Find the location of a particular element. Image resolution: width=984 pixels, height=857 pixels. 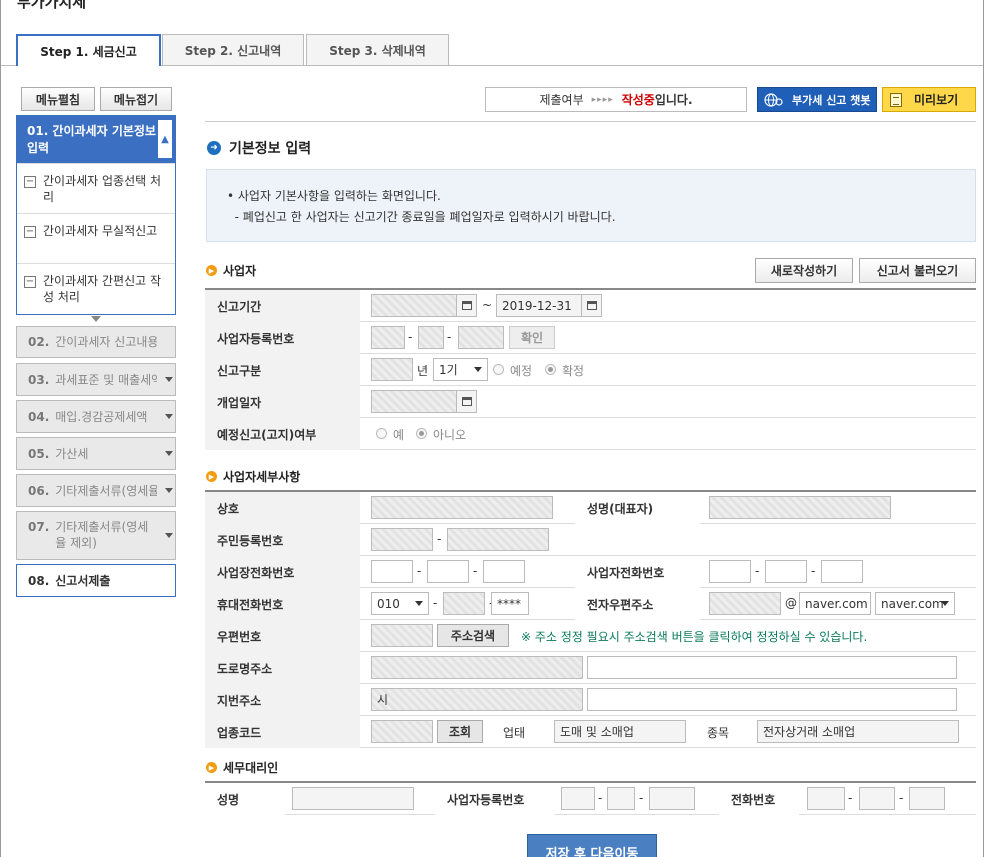

road-address-input is located at coordinates (477, 667).